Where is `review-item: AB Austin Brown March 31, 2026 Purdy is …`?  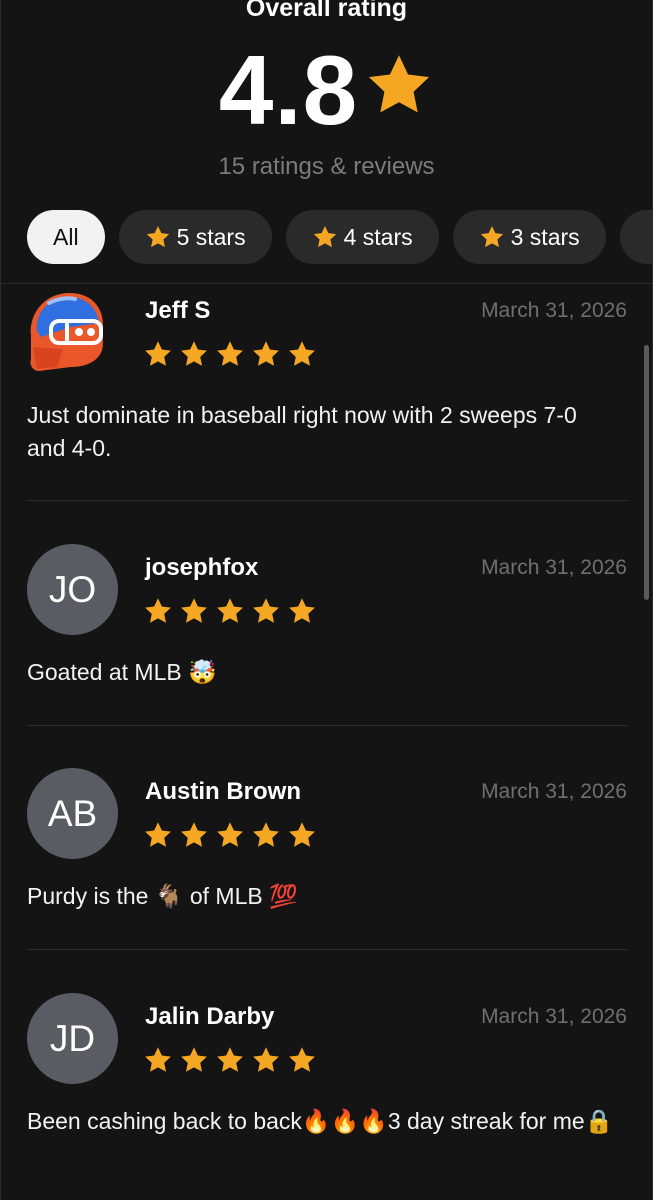 review-item: AB Austin Brown March 31, 2026 Purdy is … is located at coordinates (327, 848).